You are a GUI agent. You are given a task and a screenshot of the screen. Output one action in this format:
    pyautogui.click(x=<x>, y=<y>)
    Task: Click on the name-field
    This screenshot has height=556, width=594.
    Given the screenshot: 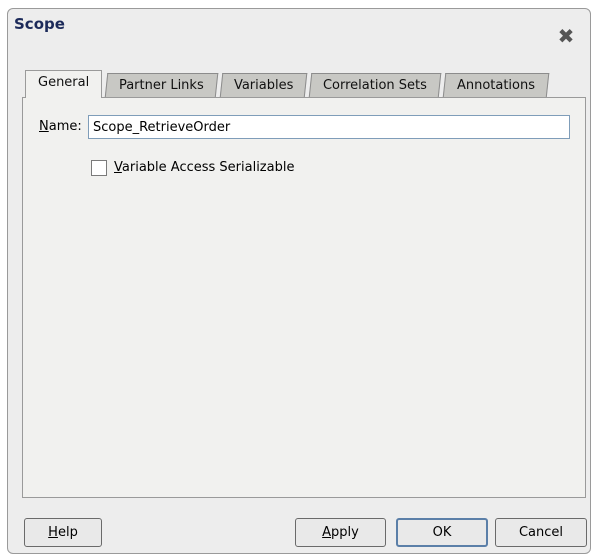 What is the action you would take?
    pyautogui.click(x=329, y=127)
    